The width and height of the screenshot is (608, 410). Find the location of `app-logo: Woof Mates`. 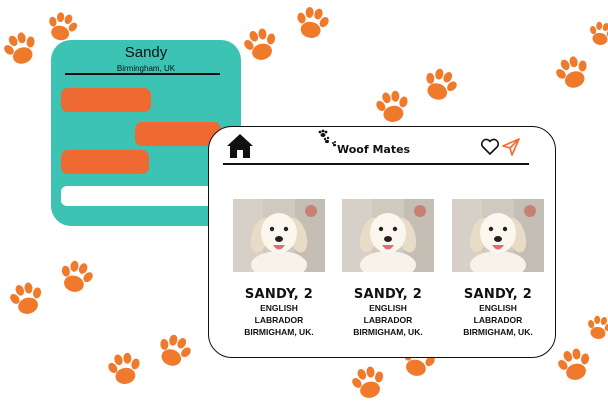

app-logo: Woof Mates is located at coordinates (363, 144).